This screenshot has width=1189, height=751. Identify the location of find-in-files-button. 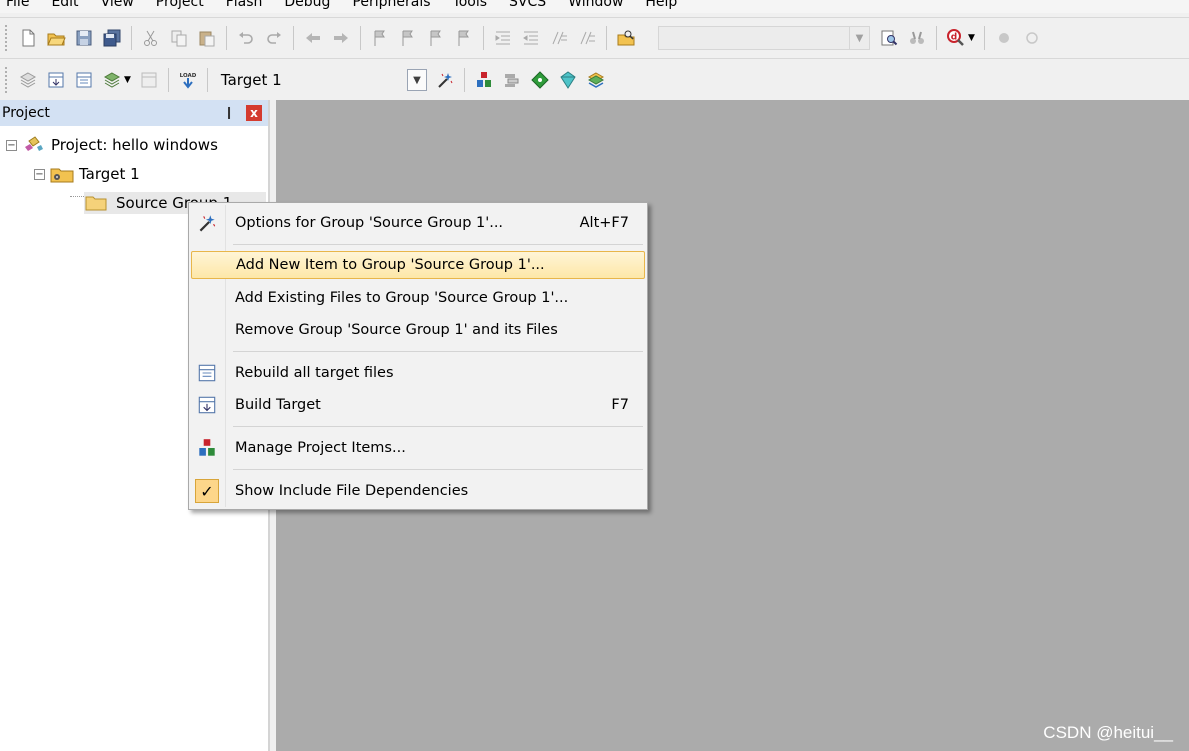
(626, 38).